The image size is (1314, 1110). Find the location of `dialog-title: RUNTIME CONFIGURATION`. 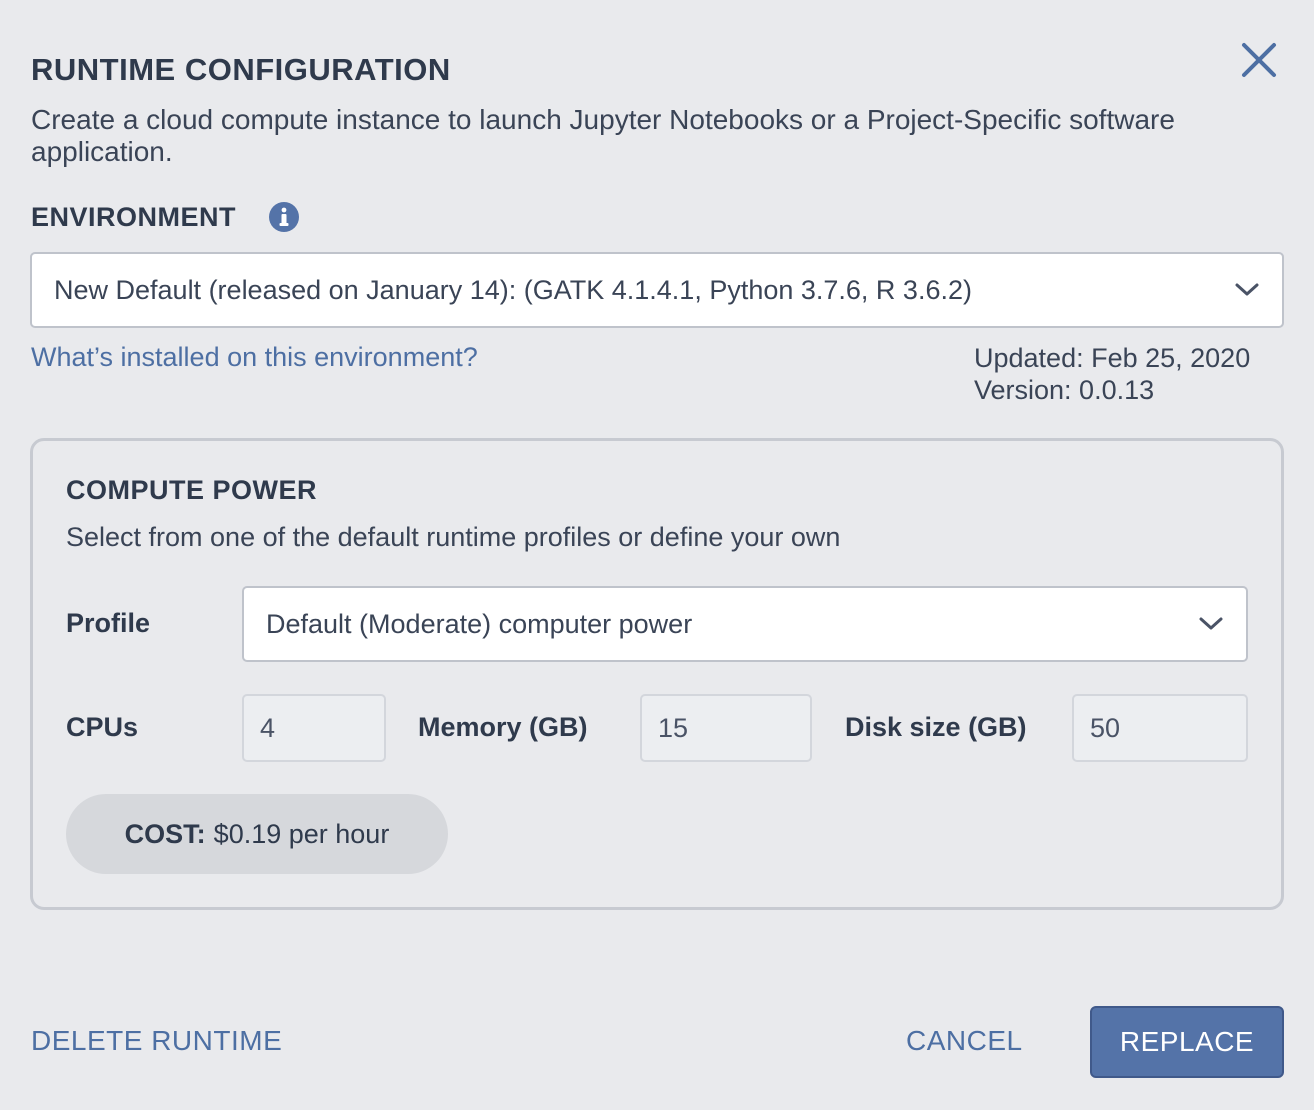

dialog-title: RUNTIME CONFIGURATION is located at coordinates (241, 69).